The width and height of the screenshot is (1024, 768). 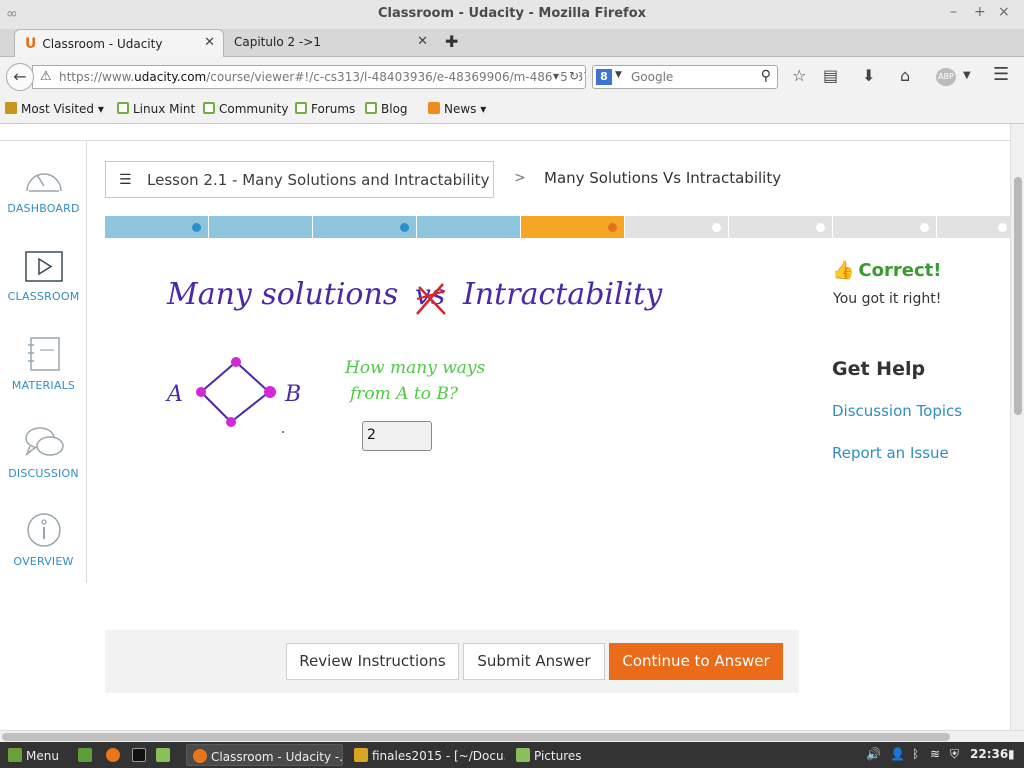 What do you see at coordinates (574, 76) in the screenshot?
I see `reload-icon: ↻` at bounding box center [574, 76].